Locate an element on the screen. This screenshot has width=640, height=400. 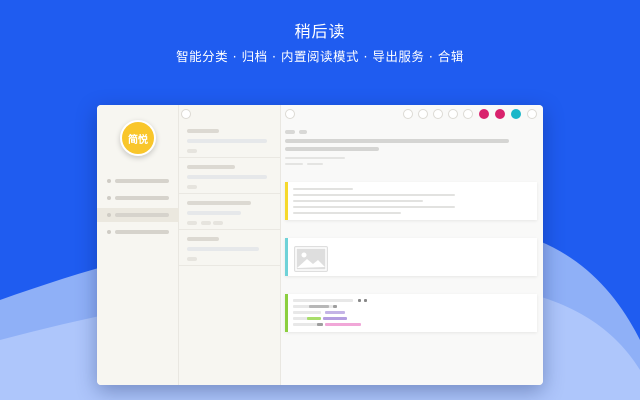
article-list is located at coordinates (230, 245).